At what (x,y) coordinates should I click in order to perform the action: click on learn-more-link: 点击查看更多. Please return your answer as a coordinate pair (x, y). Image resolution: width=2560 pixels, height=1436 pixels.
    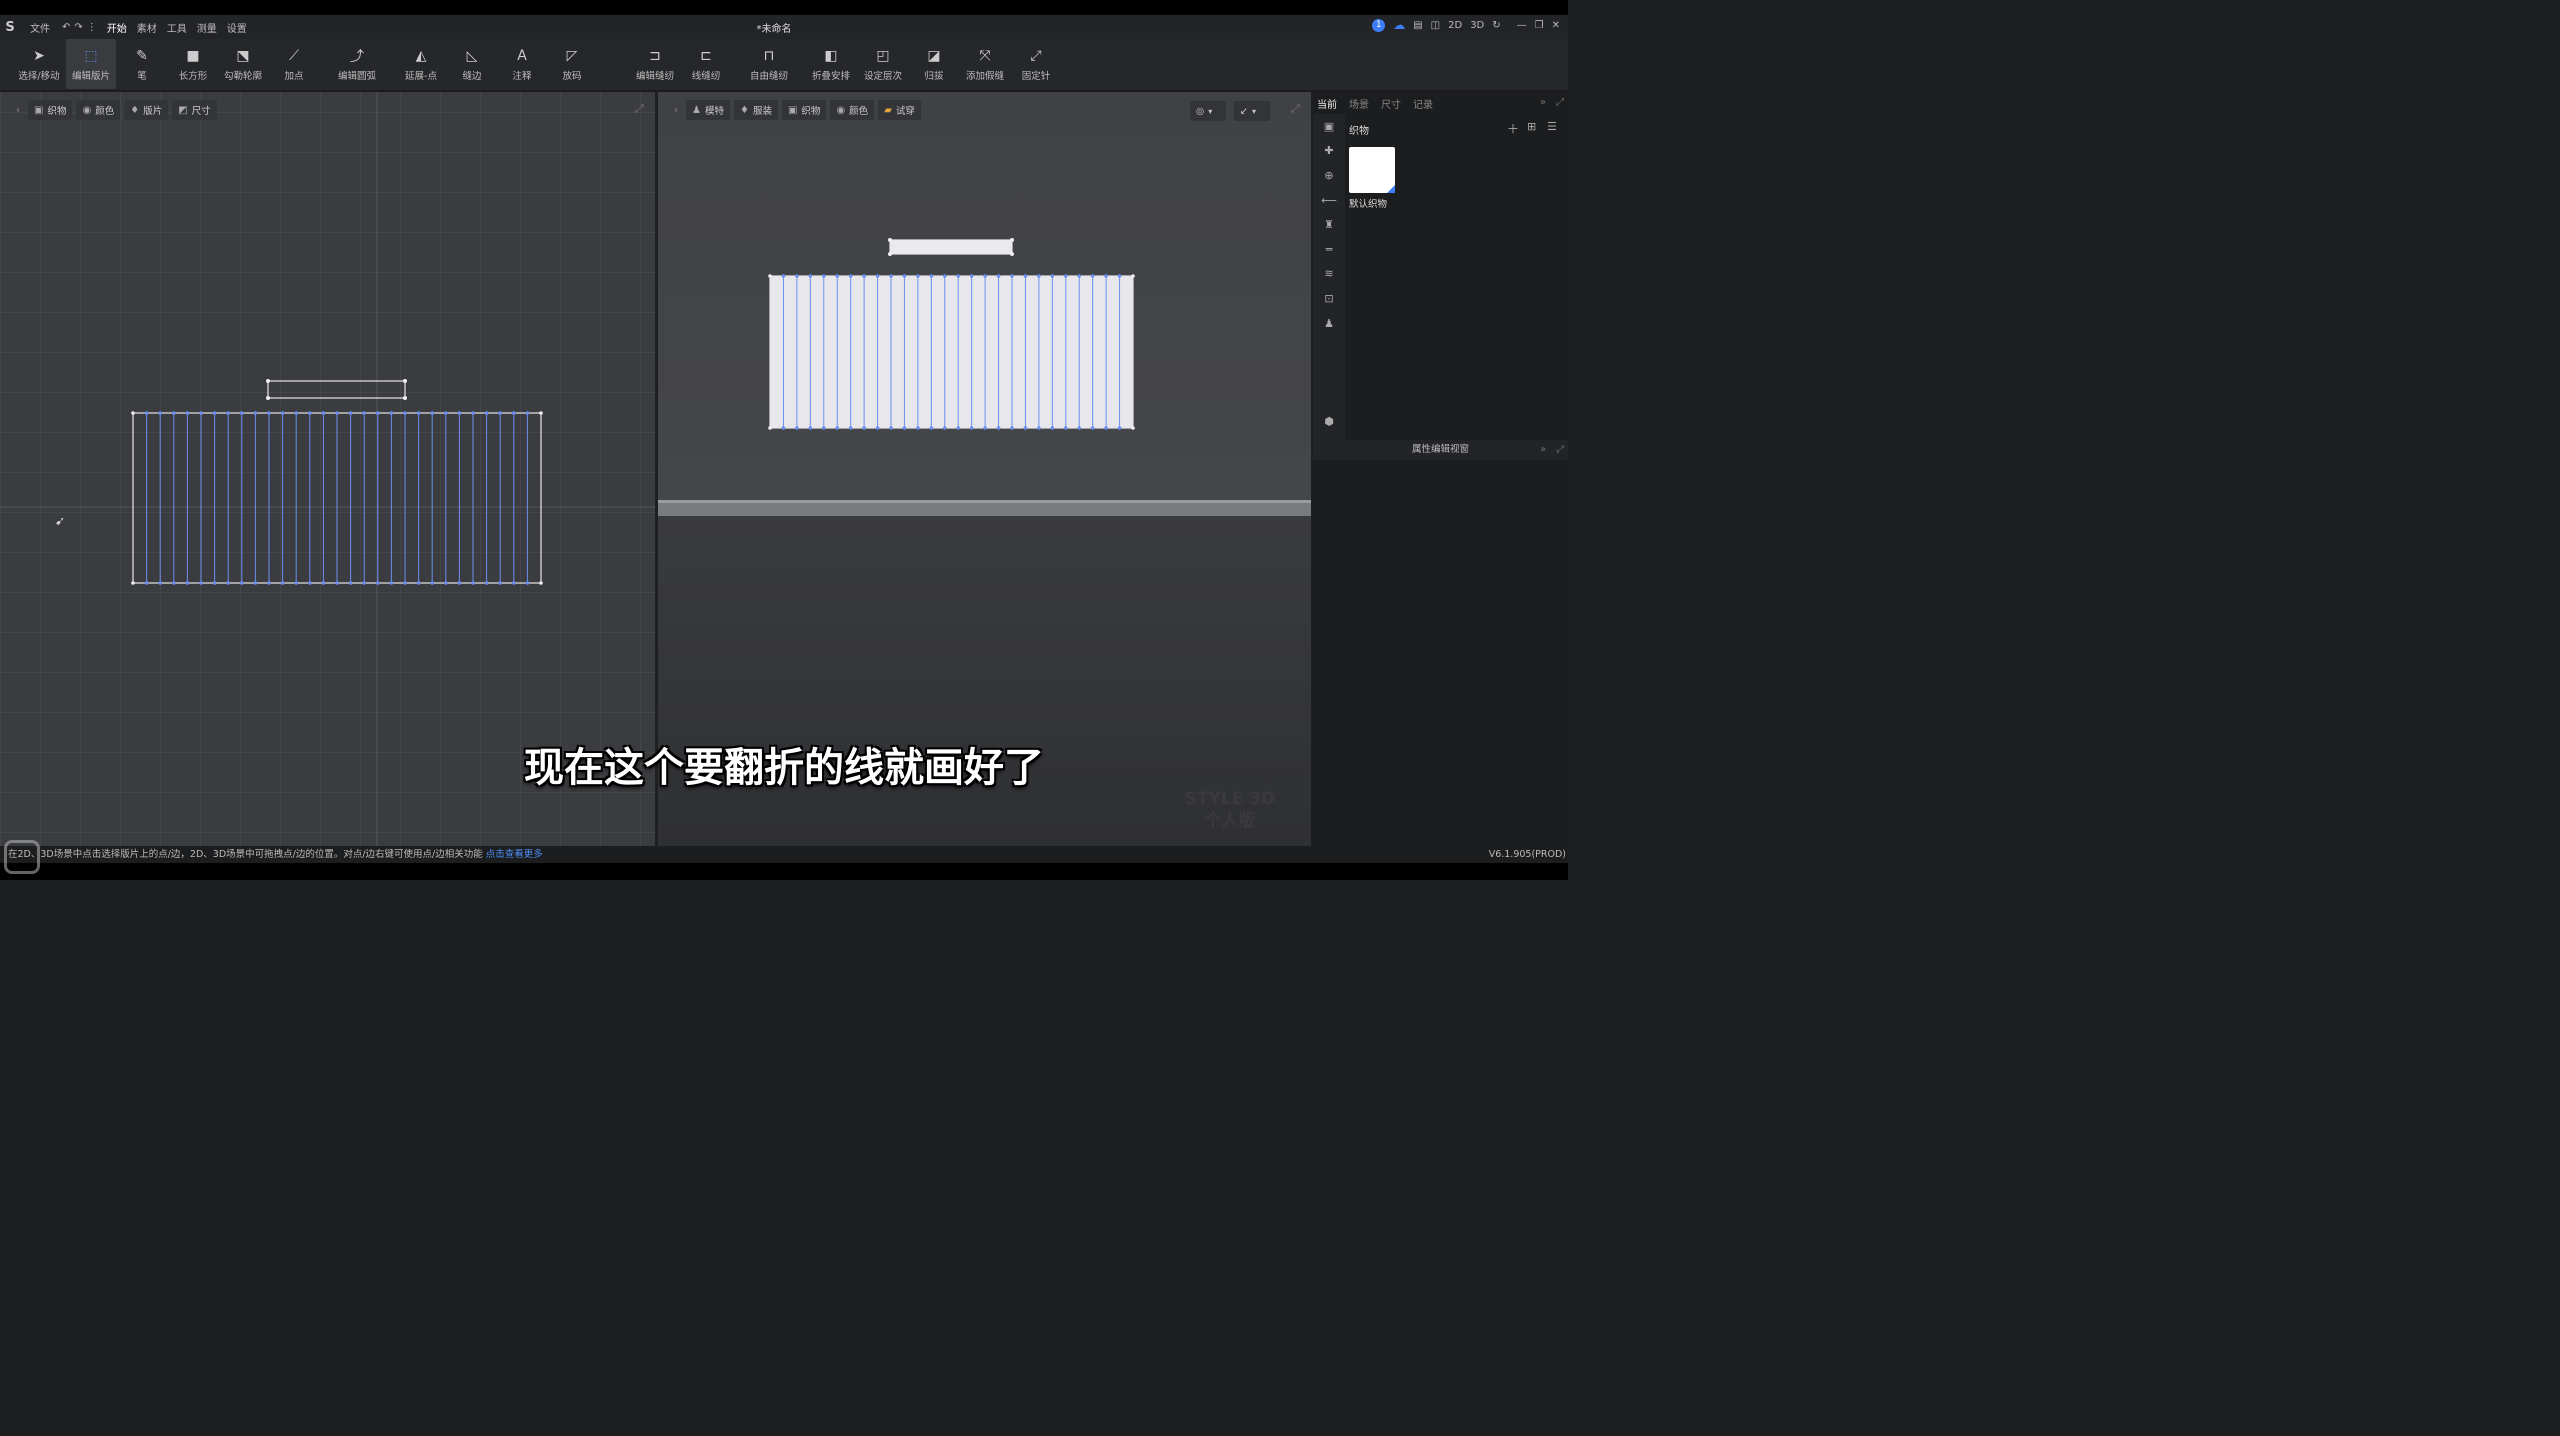
    Looking at the image, I should click on (514, 854).